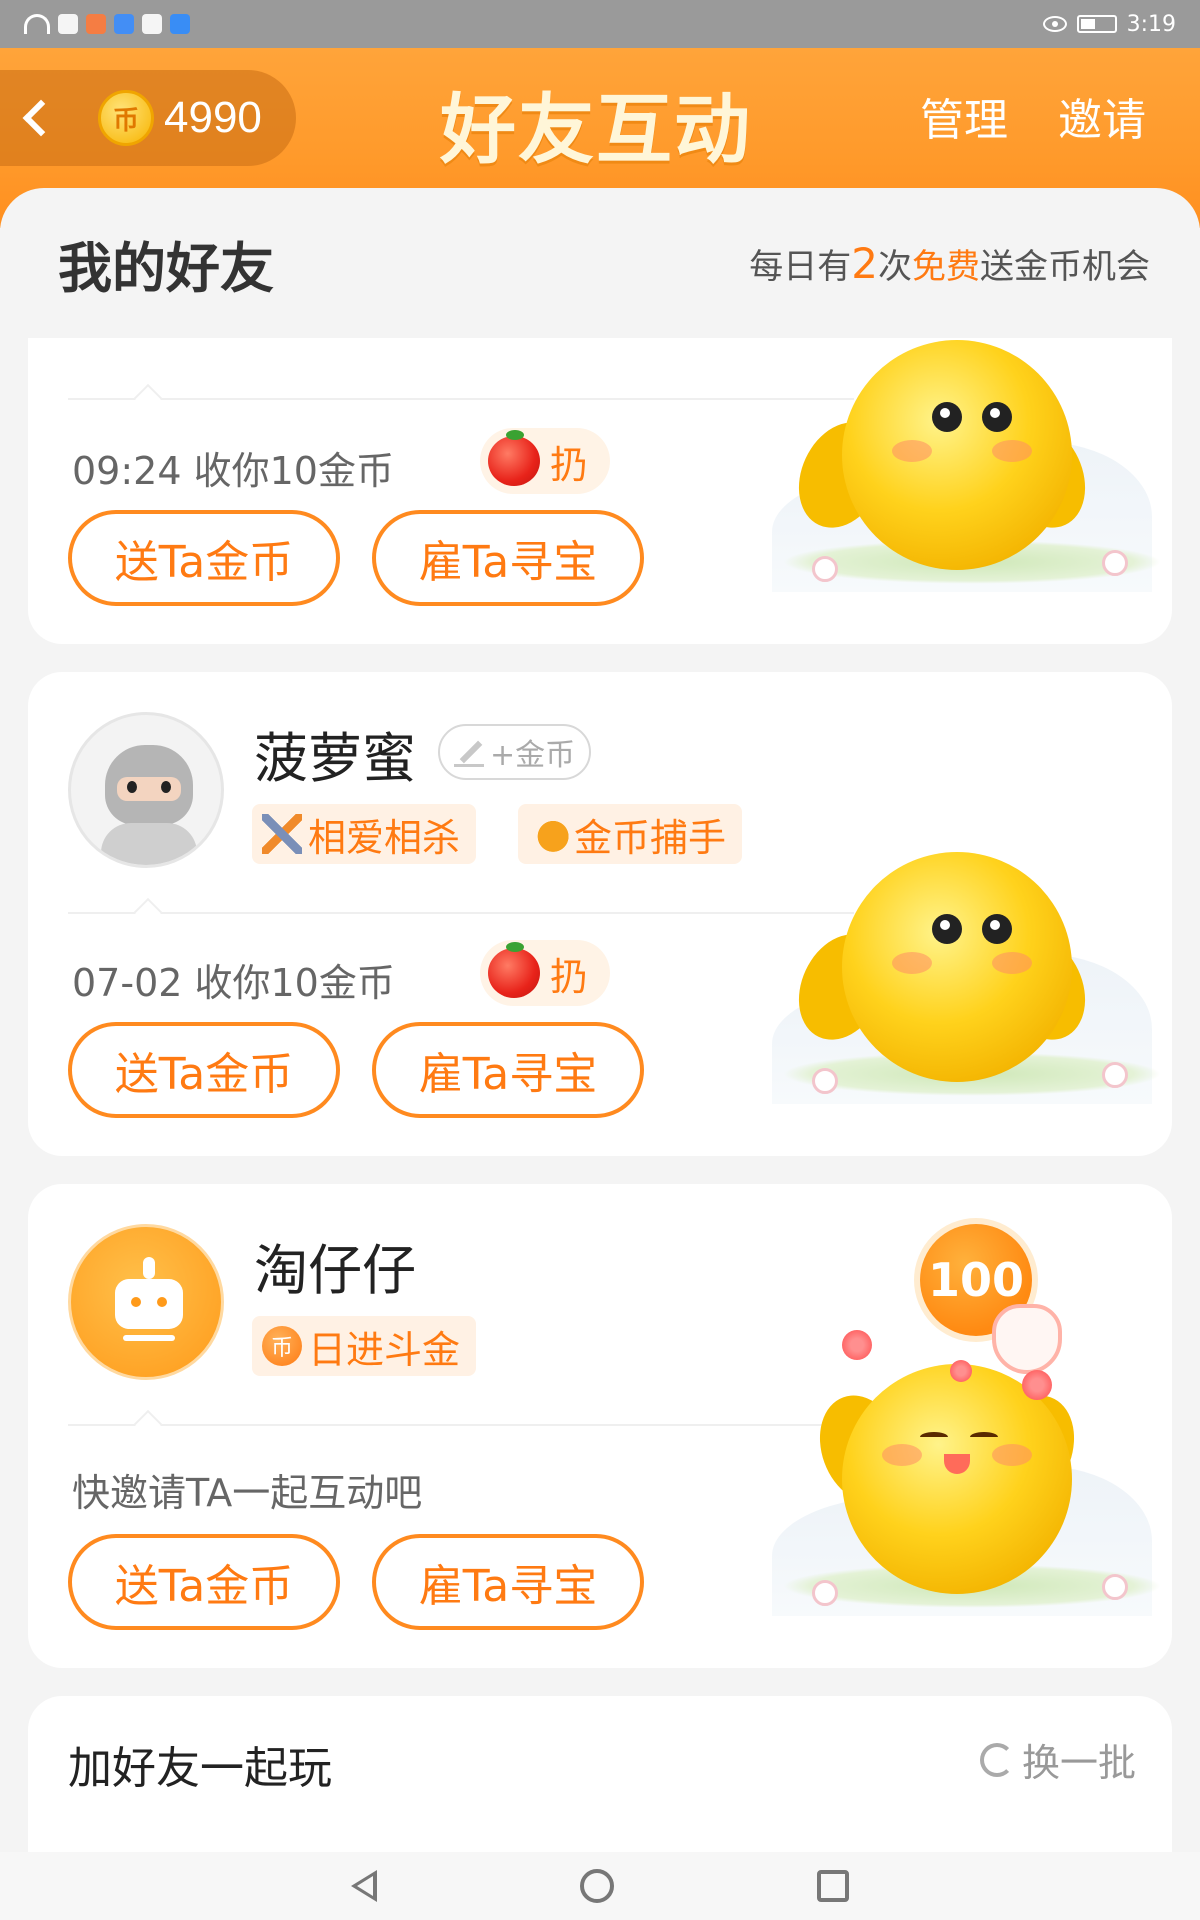 The height and width of the screenshot is (1920, 1200). I want to click on pencil-icon, so click(469, 752).